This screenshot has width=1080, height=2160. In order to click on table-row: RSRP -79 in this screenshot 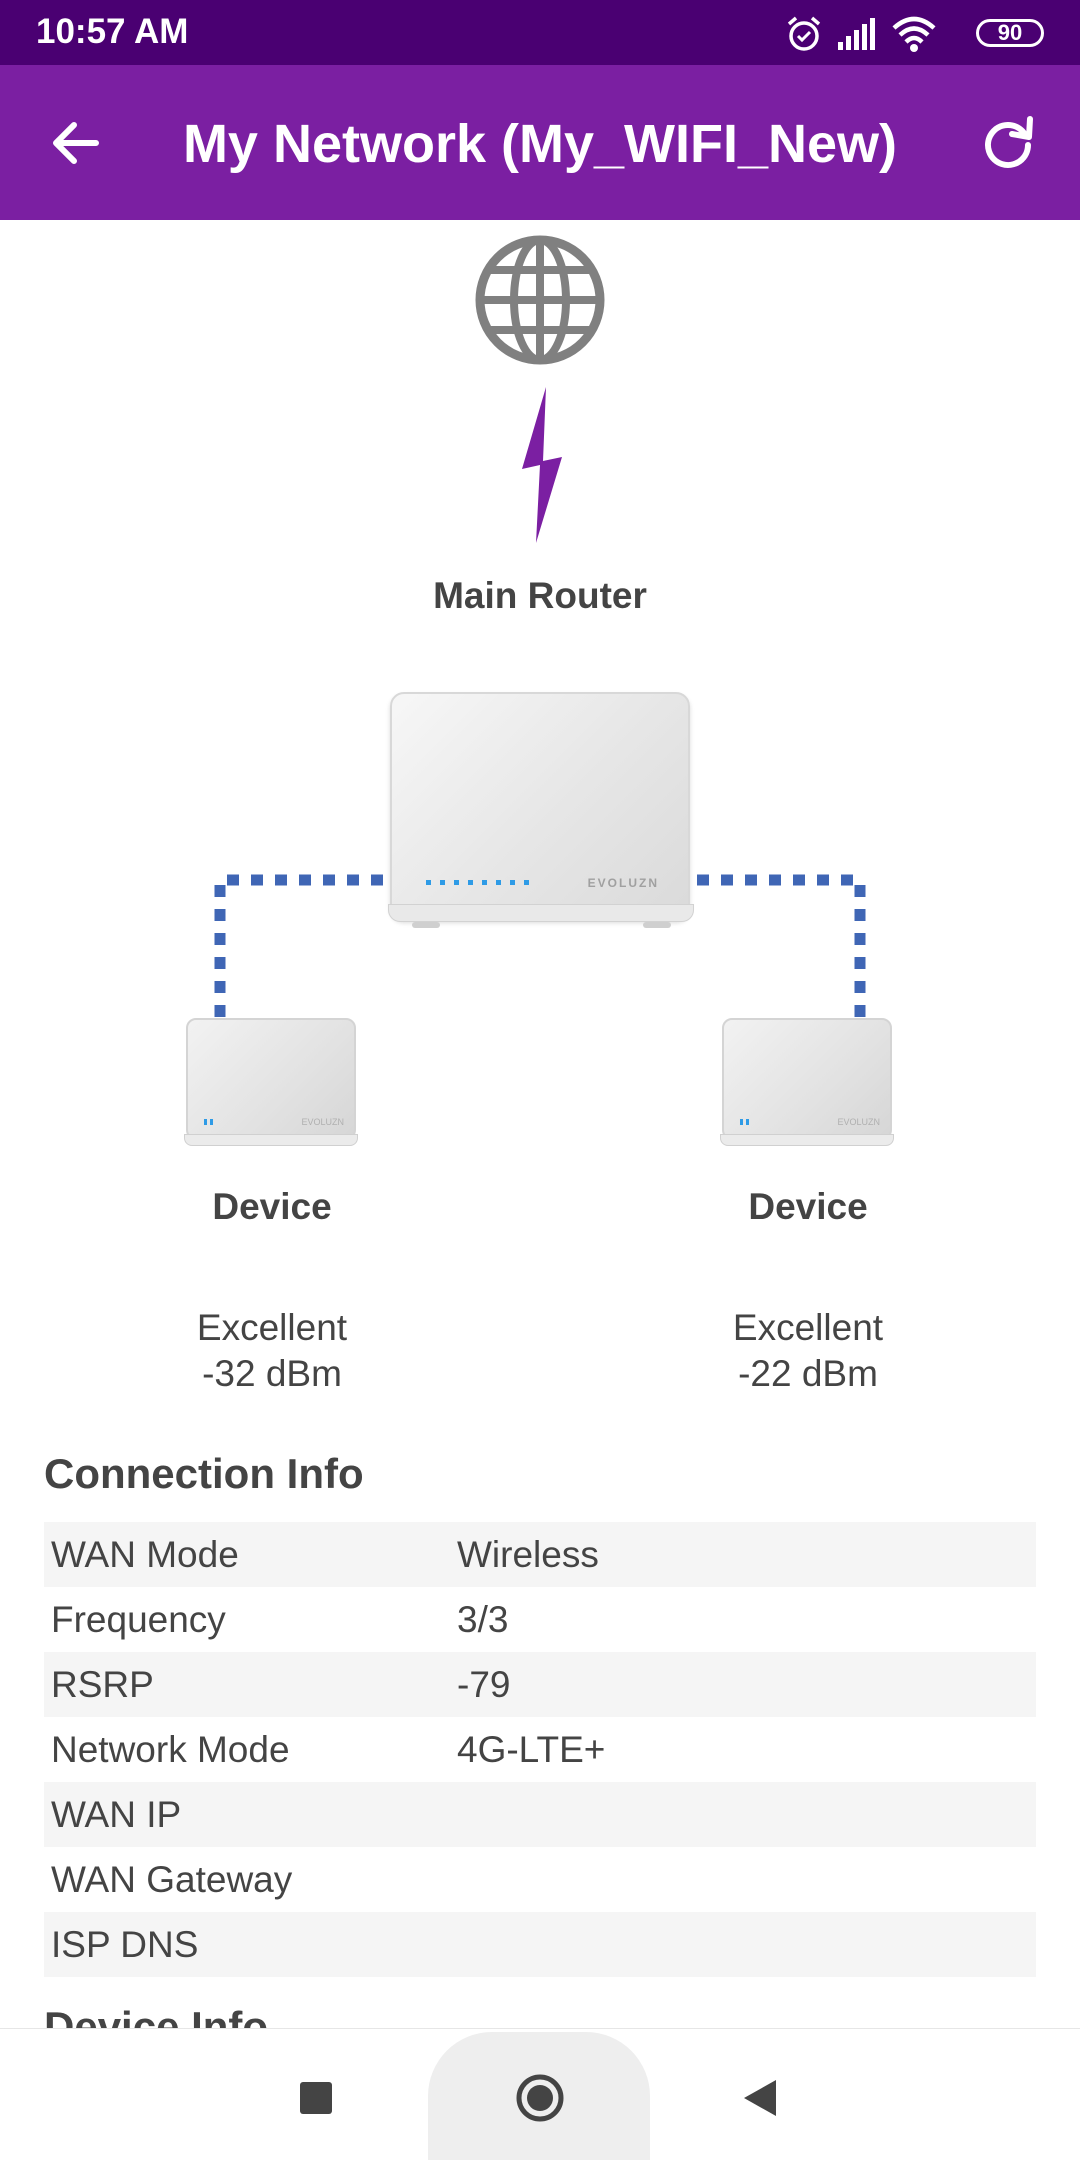, I will do `click(540, 1684)`.